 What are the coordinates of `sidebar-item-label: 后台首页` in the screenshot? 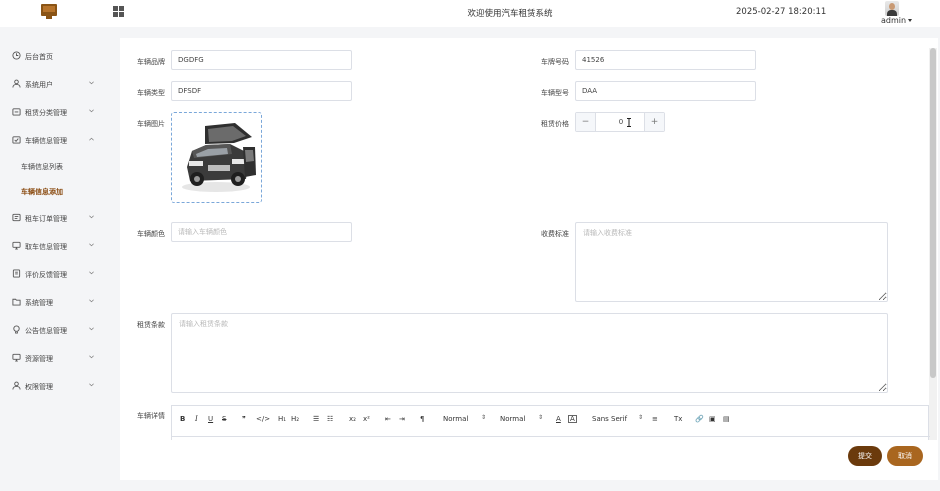 It's located at (39, 57).